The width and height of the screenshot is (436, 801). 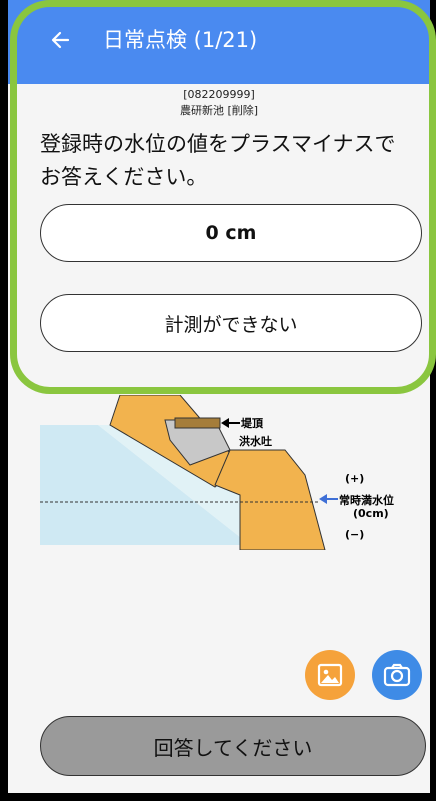 I want to click on attach-photo-button, so click(x=330, y=675).